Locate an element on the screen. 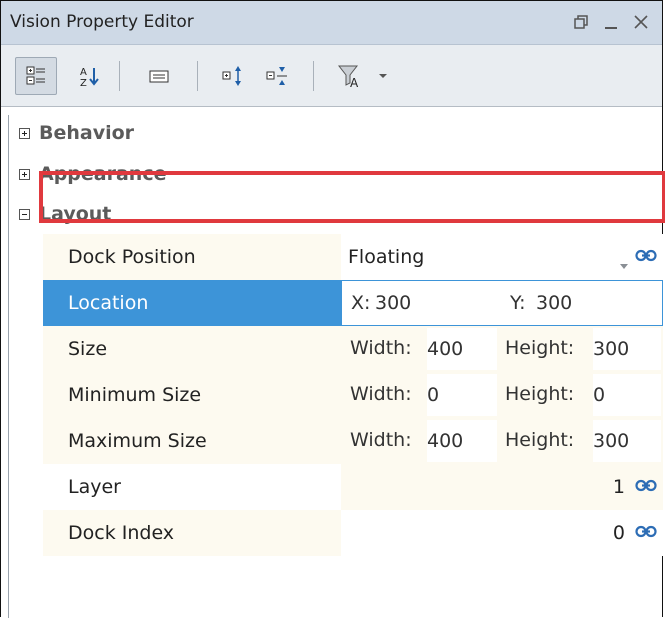 The image size is (665, 619). collapse-all-icon is located at coordinates (277, 76).